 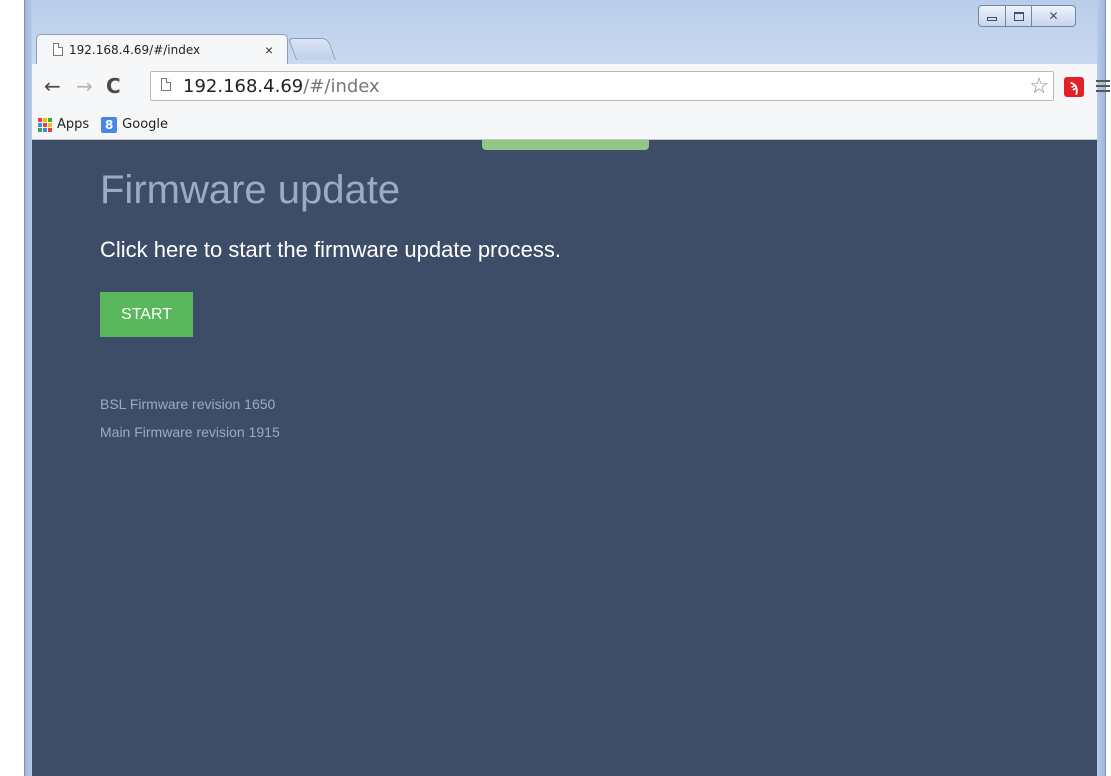 What do you see at coordinates (565, 145) in the screenshot?
I see `top-accent-bar` at bounding box center [565, 145].